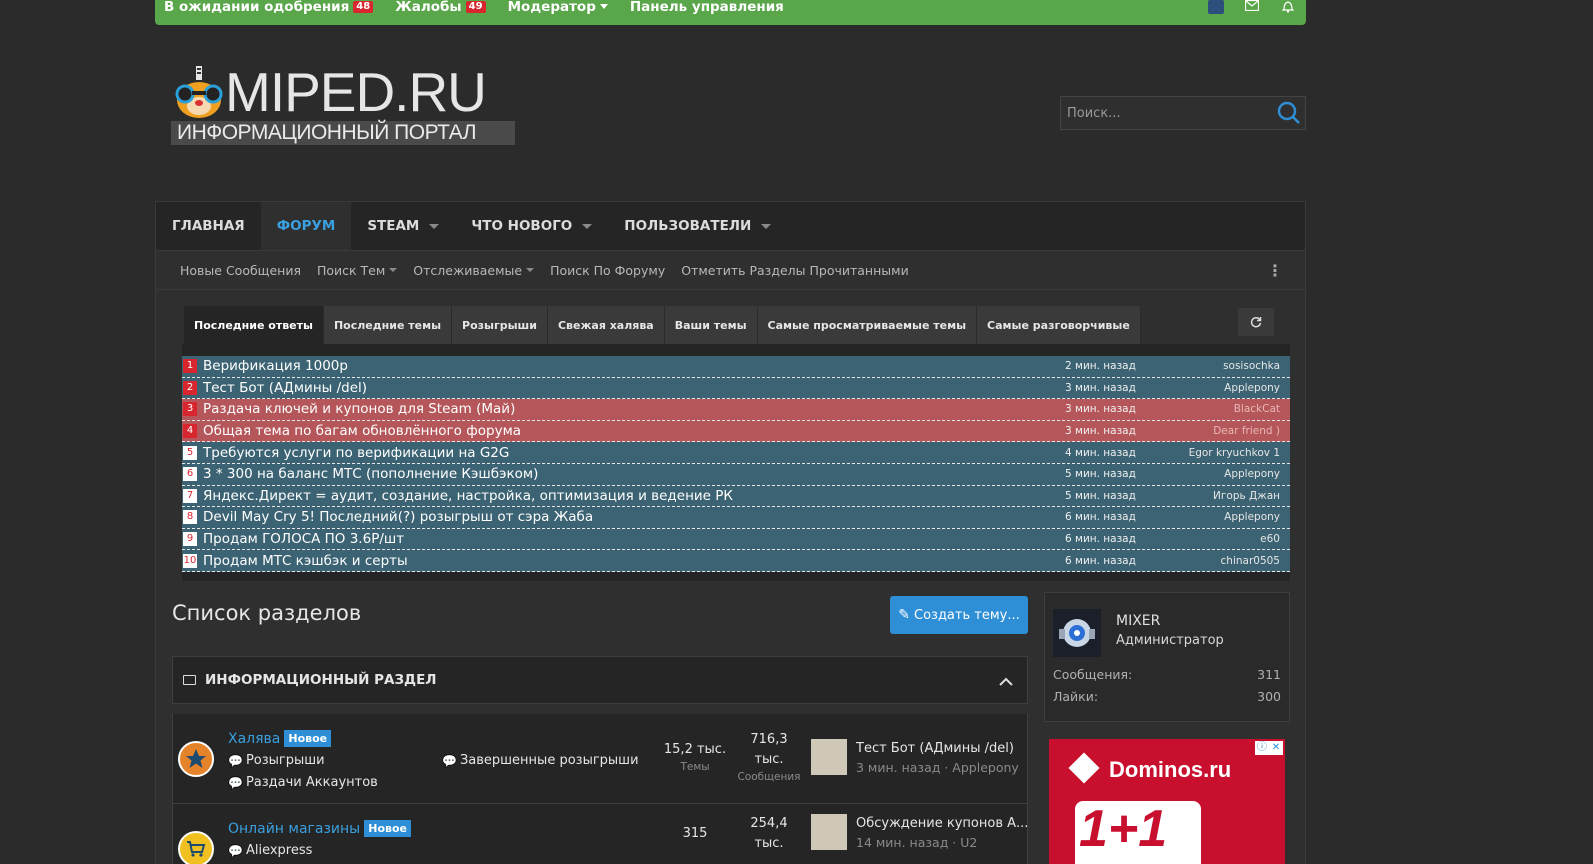 The height and width of the screenshot is (864, 1593). I want to click on moderator-label: Модератор, so click(551, 7).